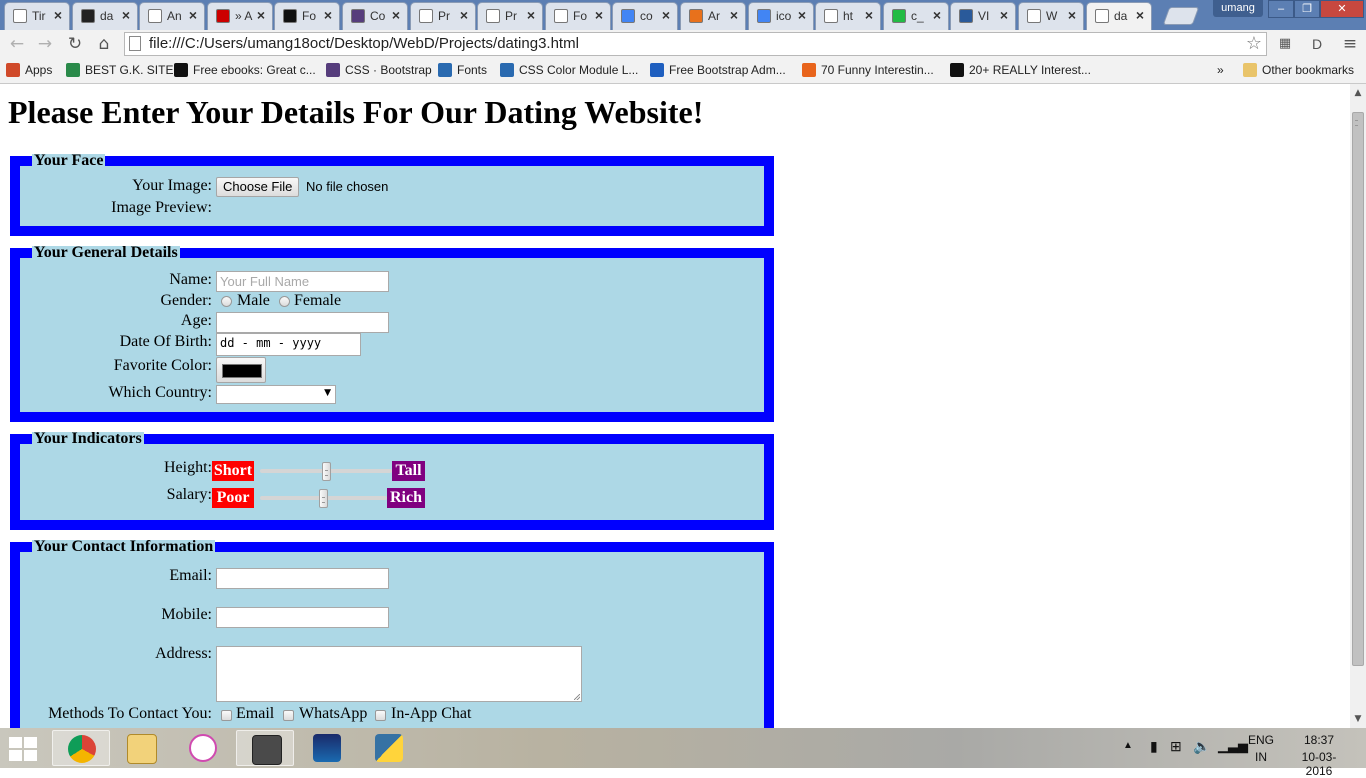 This screenshot has width=1366, height=778. Describe the element at coordinates (265, 748) in the screenshot. I see `taskbar-sublime` at that location.